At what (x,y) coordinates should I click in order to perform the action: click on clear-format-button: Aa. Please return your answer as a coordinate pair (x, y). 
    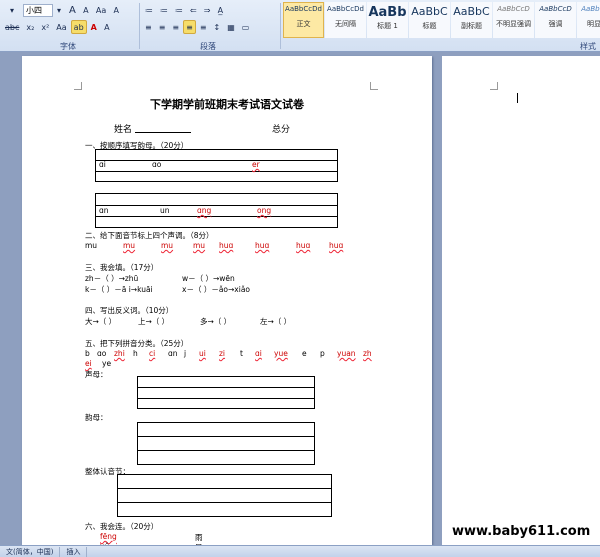
    Looking at the image, I should click on (101, 10).